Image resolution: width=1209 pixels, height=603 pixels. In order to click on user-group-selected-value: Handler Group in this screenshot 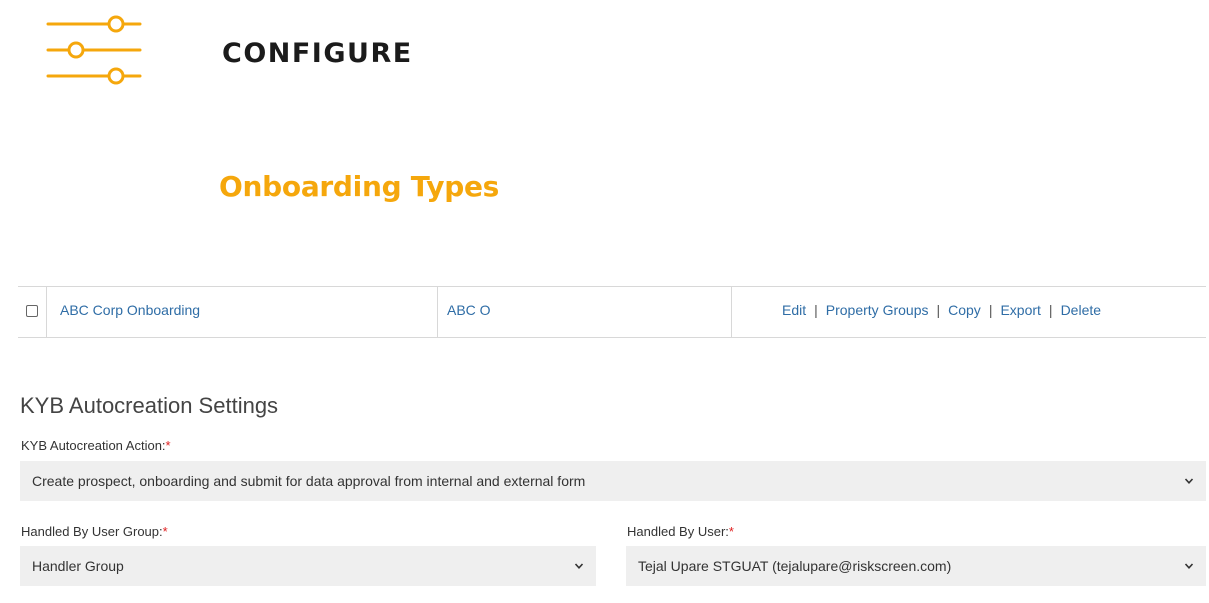, I will do `click(78, 566)`.